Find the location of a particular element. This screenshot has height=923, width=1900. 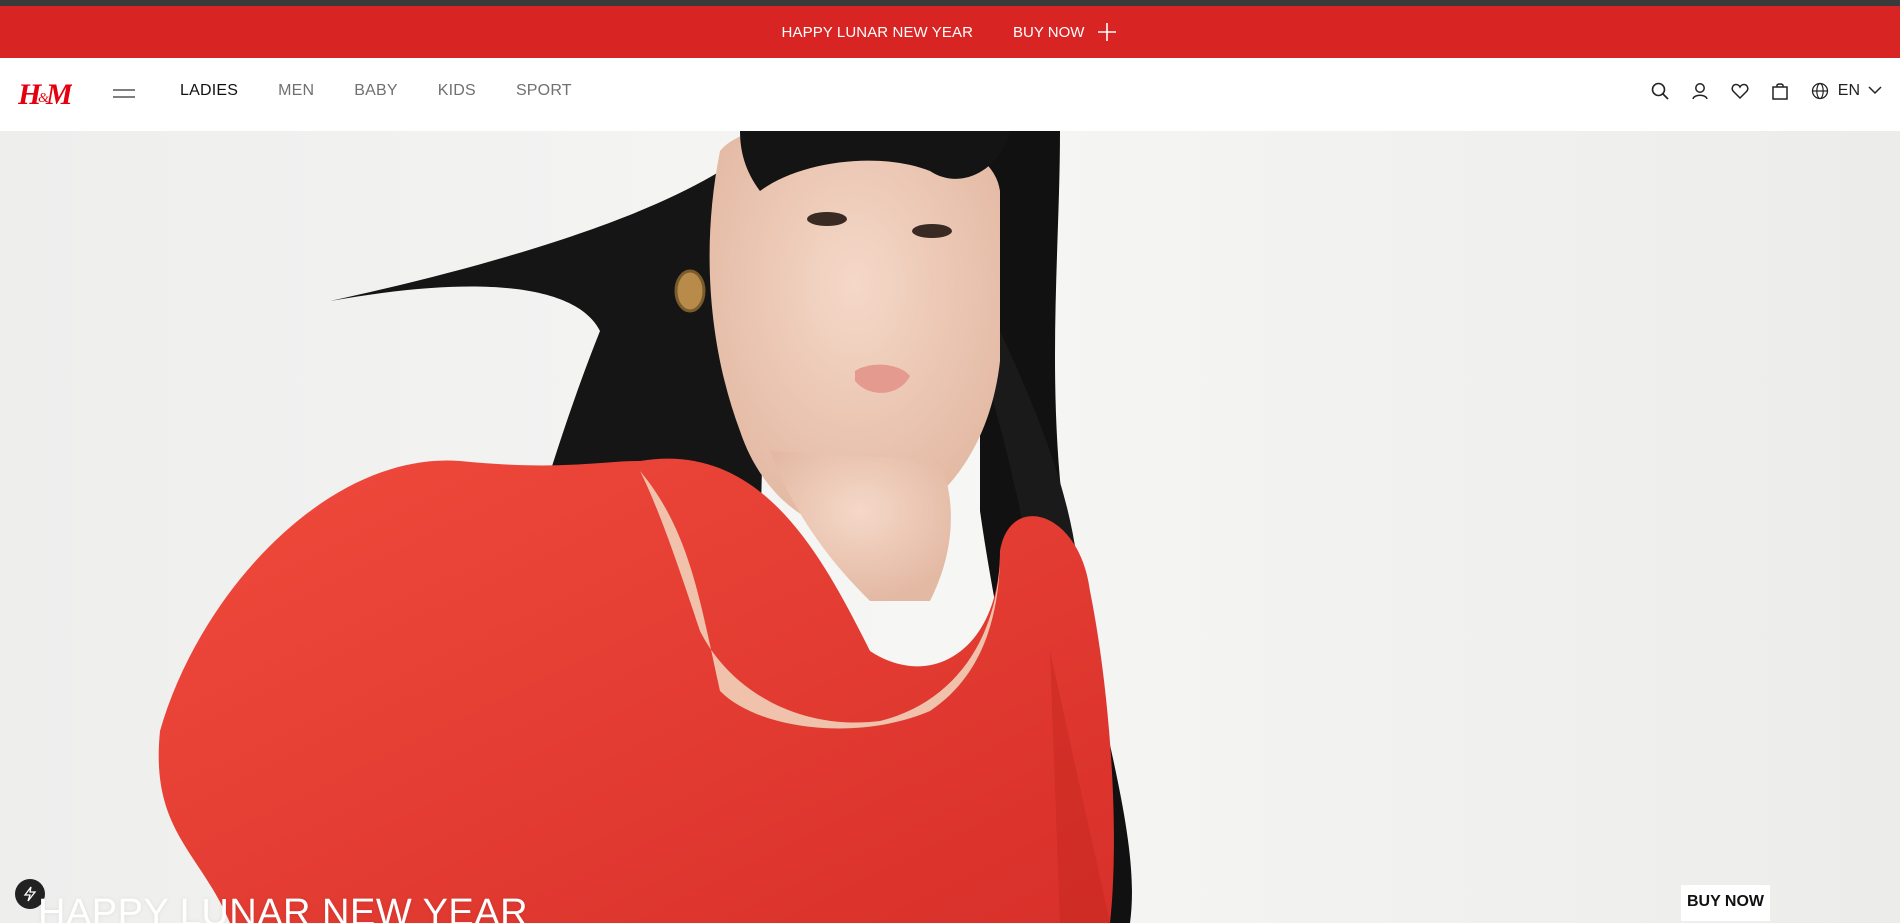

hero-buy-now-button: BUY NOW is located at coordinates (1725, 903).